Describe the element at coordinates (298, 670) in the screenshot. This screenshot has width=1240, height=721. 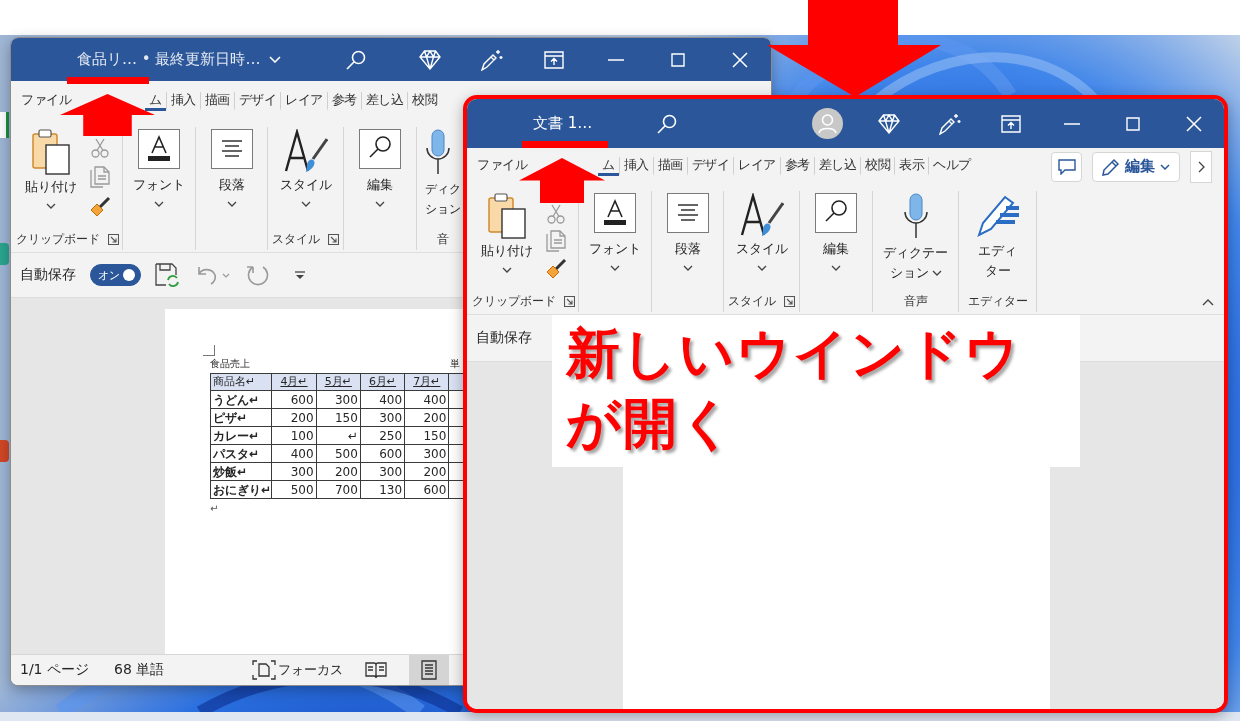
I see `focus-button: フォーカス` at that location.